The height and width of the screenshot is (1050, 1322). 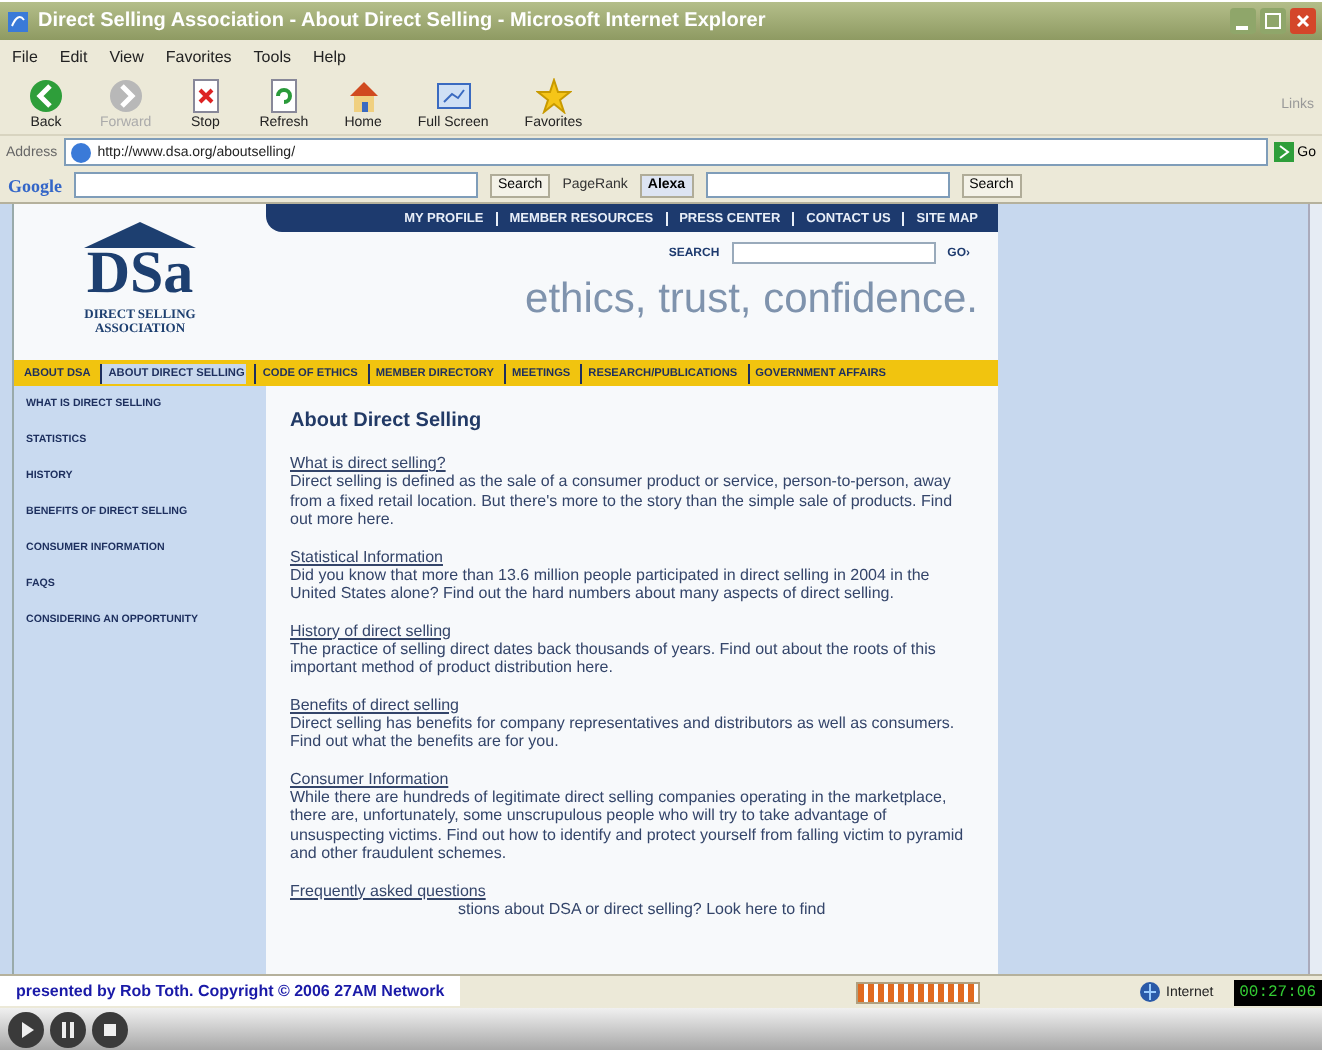 What do you see at coordinates (363, 96) in the screenshot?
I see `home-icon` at bounding box center [363, 96].